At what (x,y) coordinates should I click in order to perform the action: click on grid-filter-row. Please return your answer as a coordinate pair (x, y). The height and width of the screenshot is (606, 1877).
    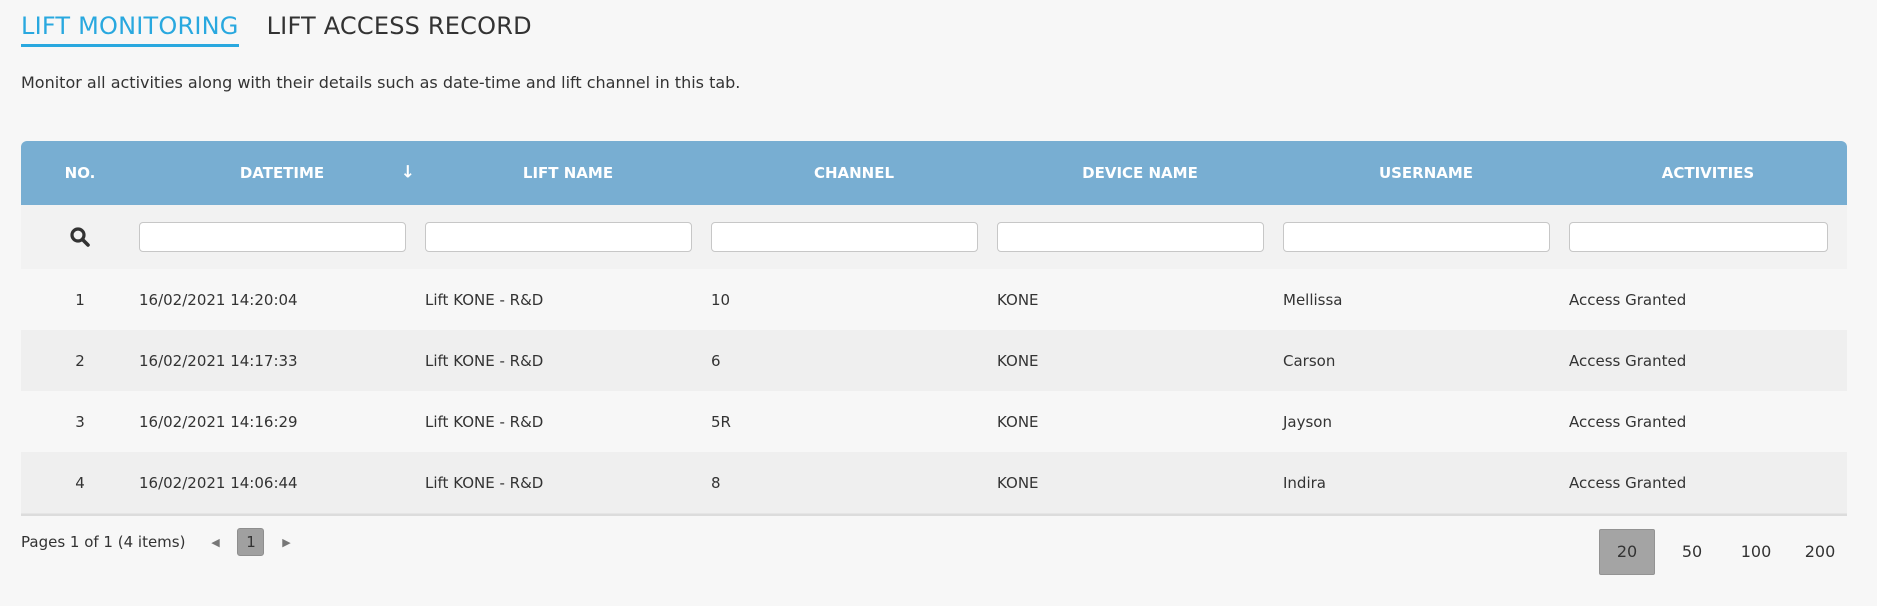
    Looking at the image, I should click on (934, 237).